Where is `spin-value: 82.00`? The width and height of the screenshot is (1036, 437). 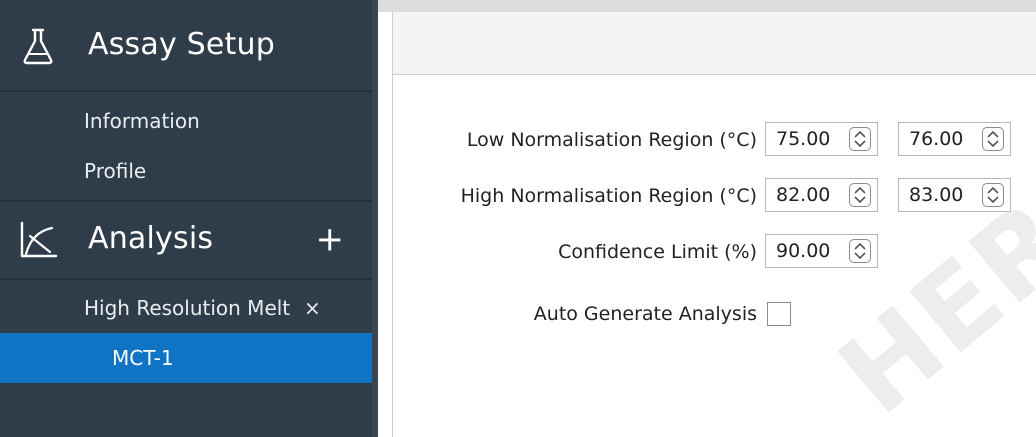
spin-value: 82.00 is located at coordinates (803, 195).